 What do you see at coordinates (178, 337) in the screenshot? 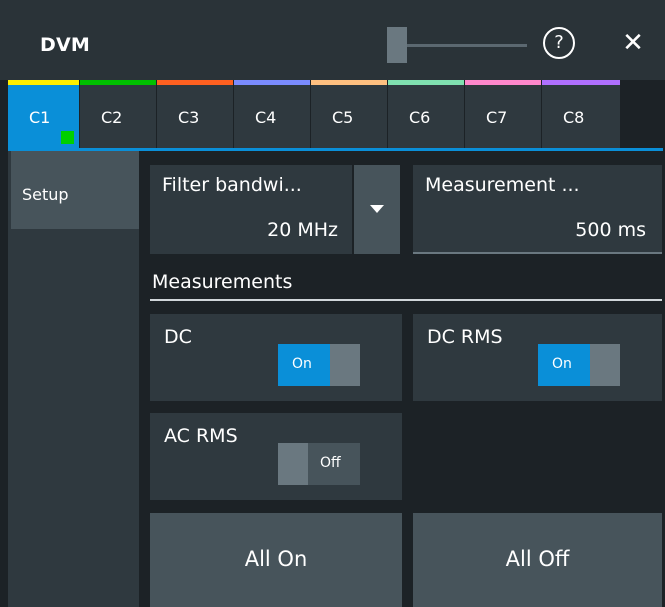
I see `dc-label: DC` at bounding box center [178, 337].